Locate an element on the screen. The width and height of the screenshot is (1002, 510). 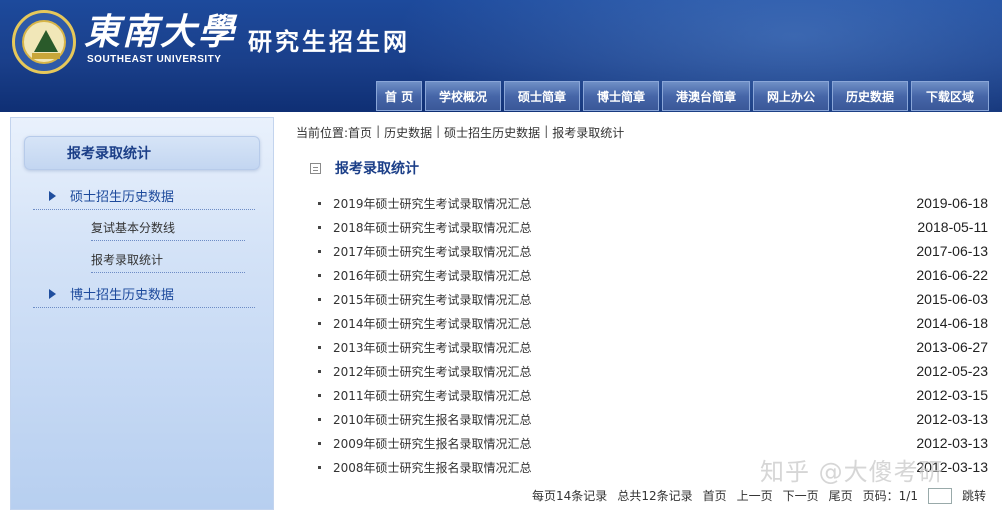
sidebar-subitem-retest-score-line: 复试基本分数线 is located at coordinates (168, 228).